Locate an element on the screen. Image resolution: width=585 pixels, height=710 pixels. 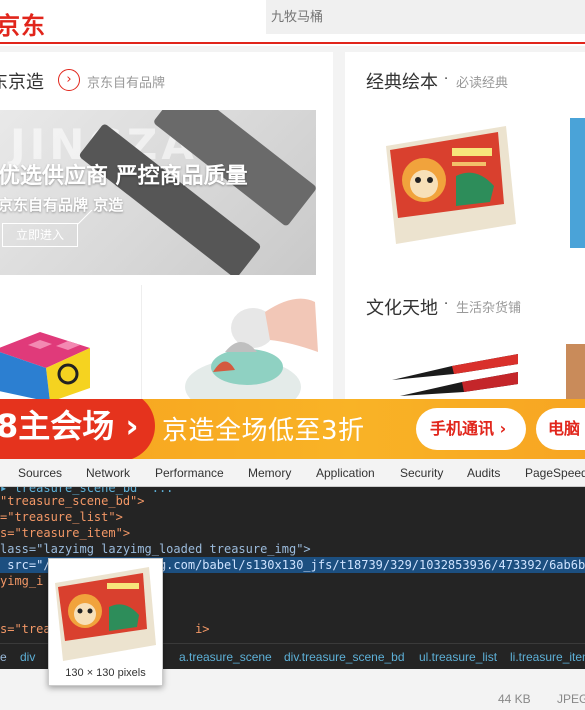
culture-title: 文化天地 is located at coordinates (402, 307).